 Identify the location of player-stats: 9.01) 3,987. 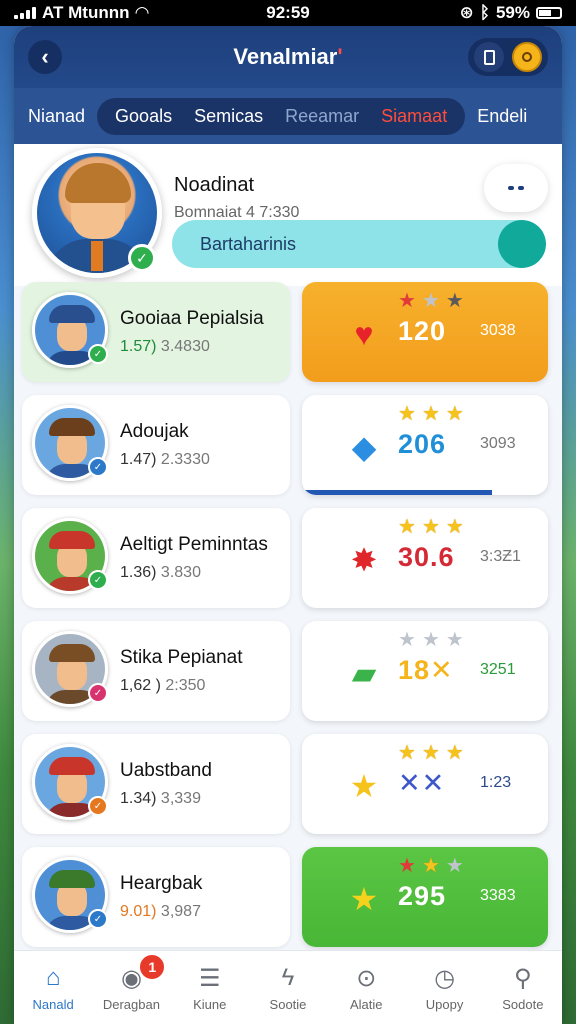
(160, 912).